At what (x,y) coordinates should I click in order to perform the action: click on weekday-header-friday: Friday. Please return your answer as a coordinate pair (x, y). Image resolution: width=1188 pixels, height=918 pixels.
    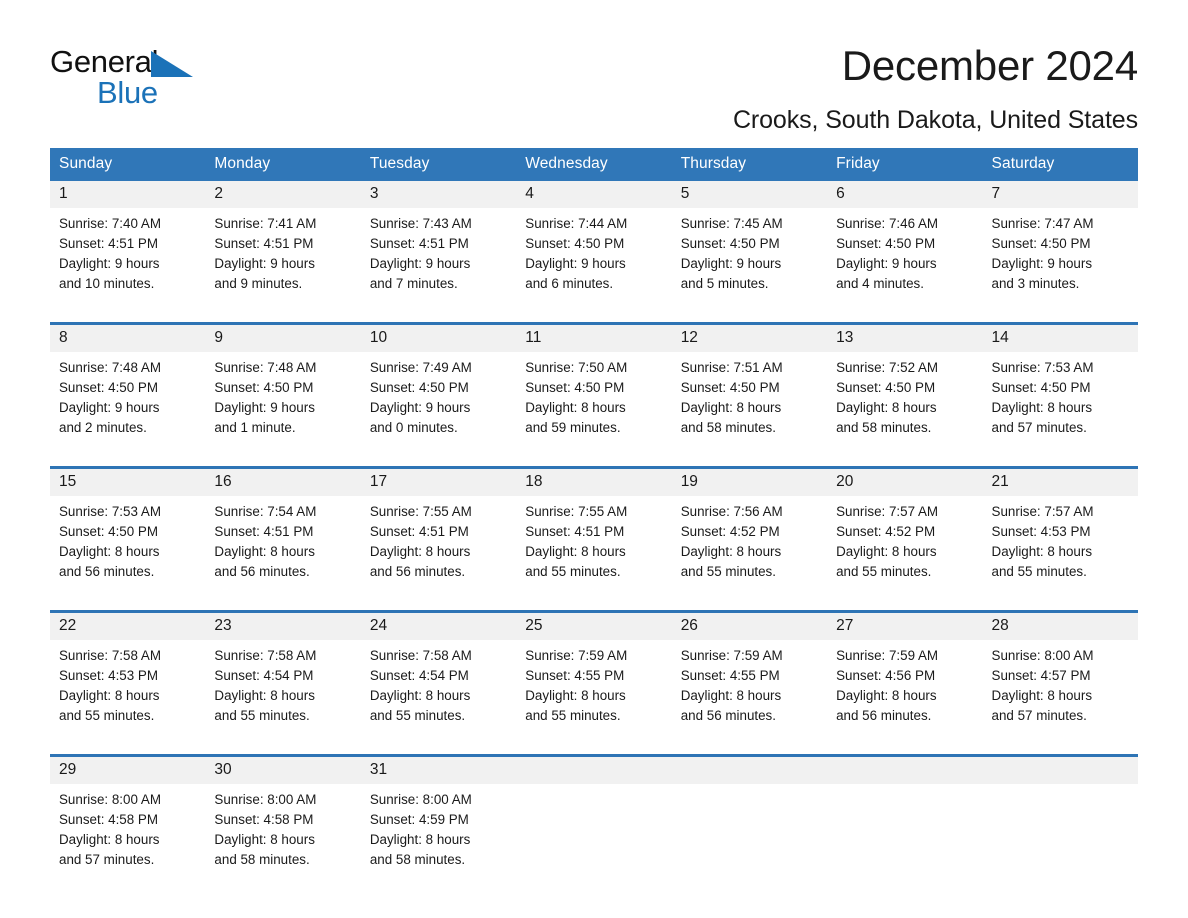
    Looking at the image, I should click on (905, 164).